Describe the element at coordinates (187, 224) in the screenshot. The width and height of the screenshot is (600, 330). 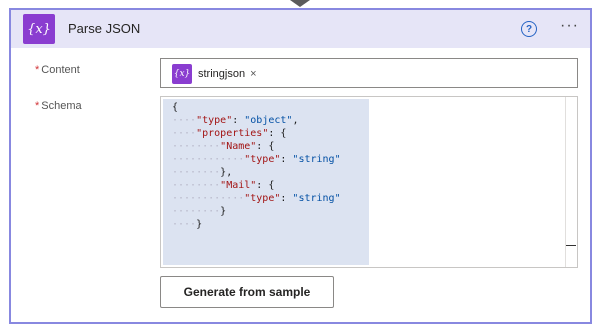
I see `code-line: ····}` at that location.